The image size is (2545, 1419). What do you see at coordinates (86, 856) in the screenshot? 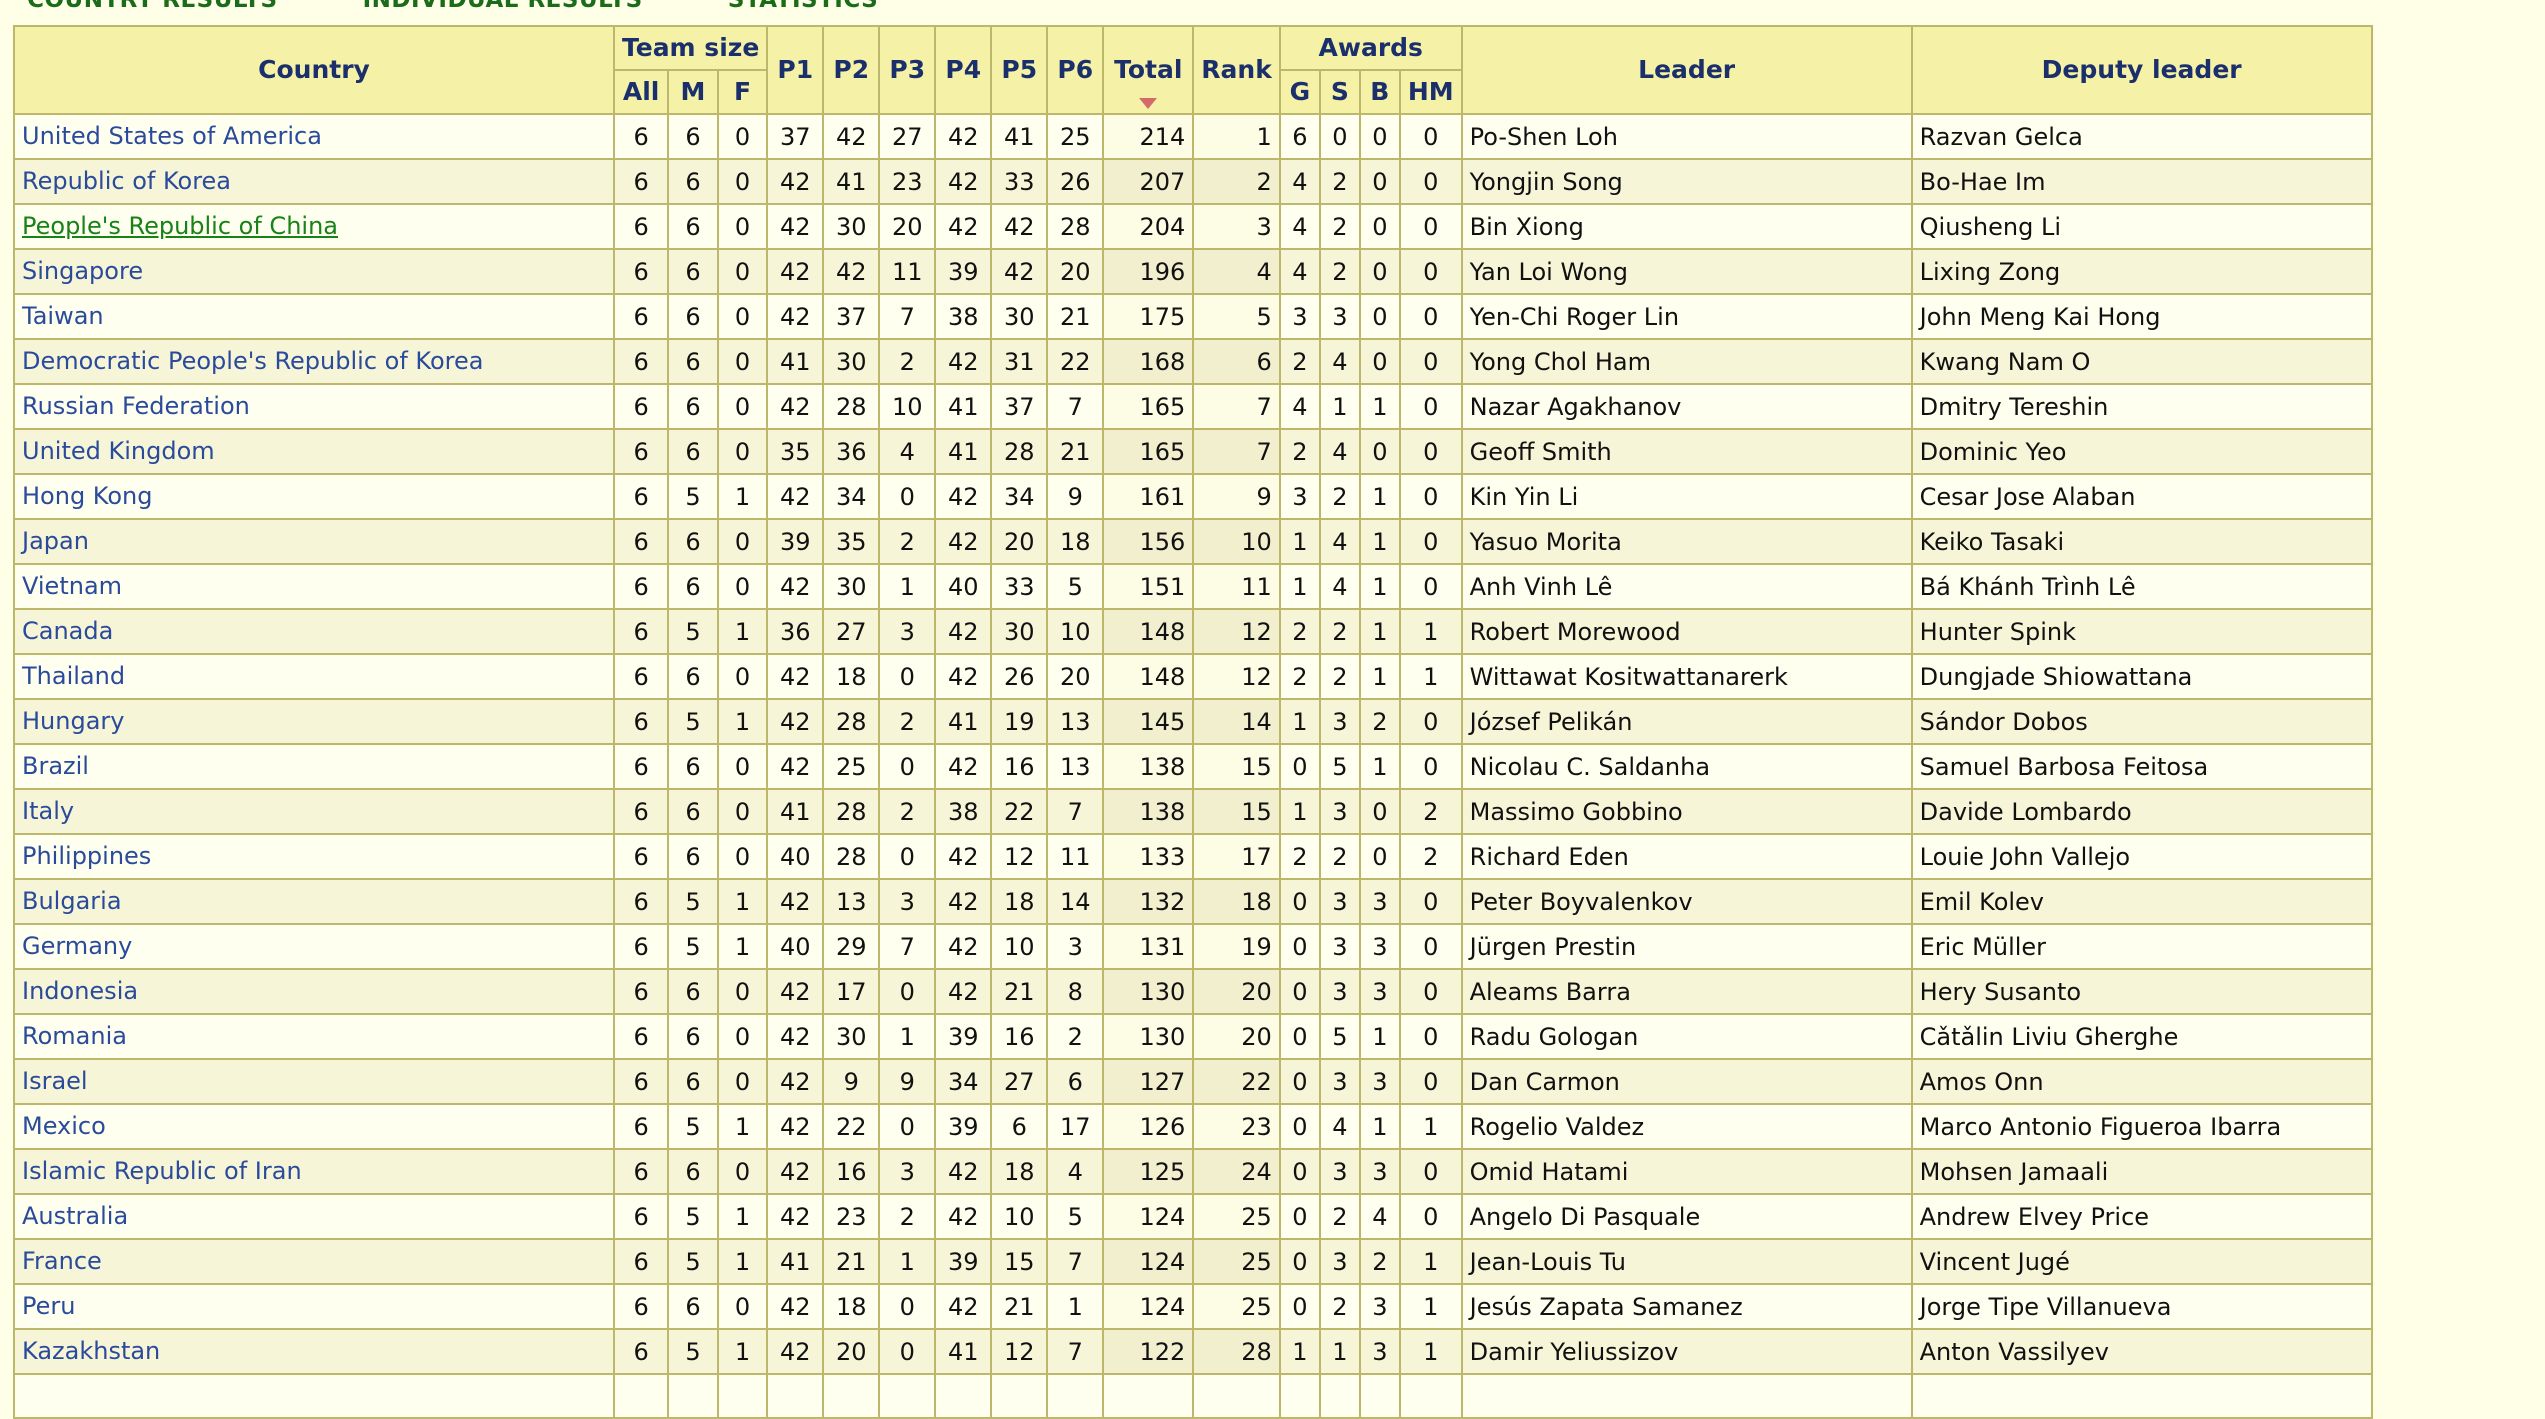
I see `country-link: Philippines` at bounding box center [86, 856].